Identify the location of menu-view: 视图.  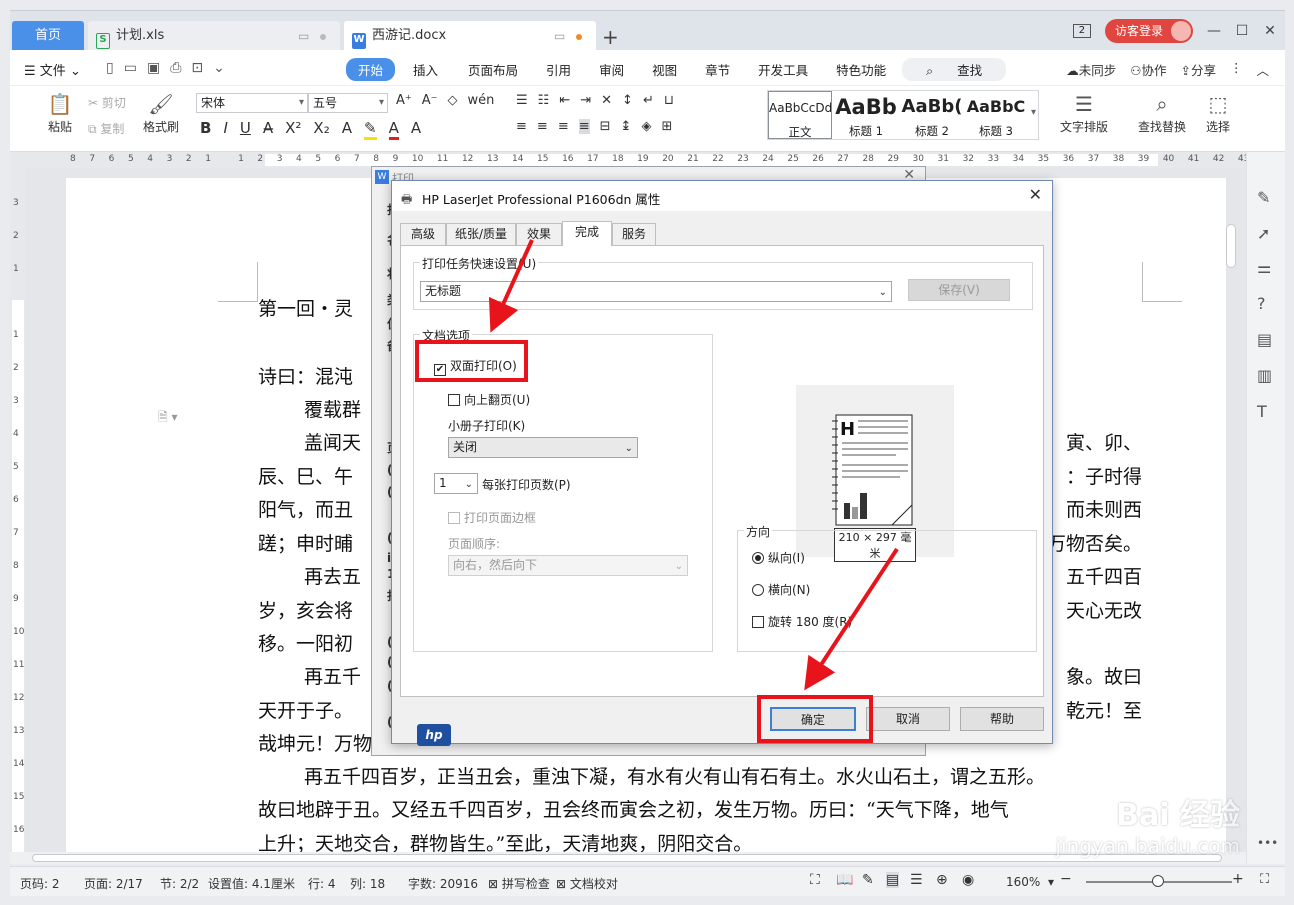
(664, 69).